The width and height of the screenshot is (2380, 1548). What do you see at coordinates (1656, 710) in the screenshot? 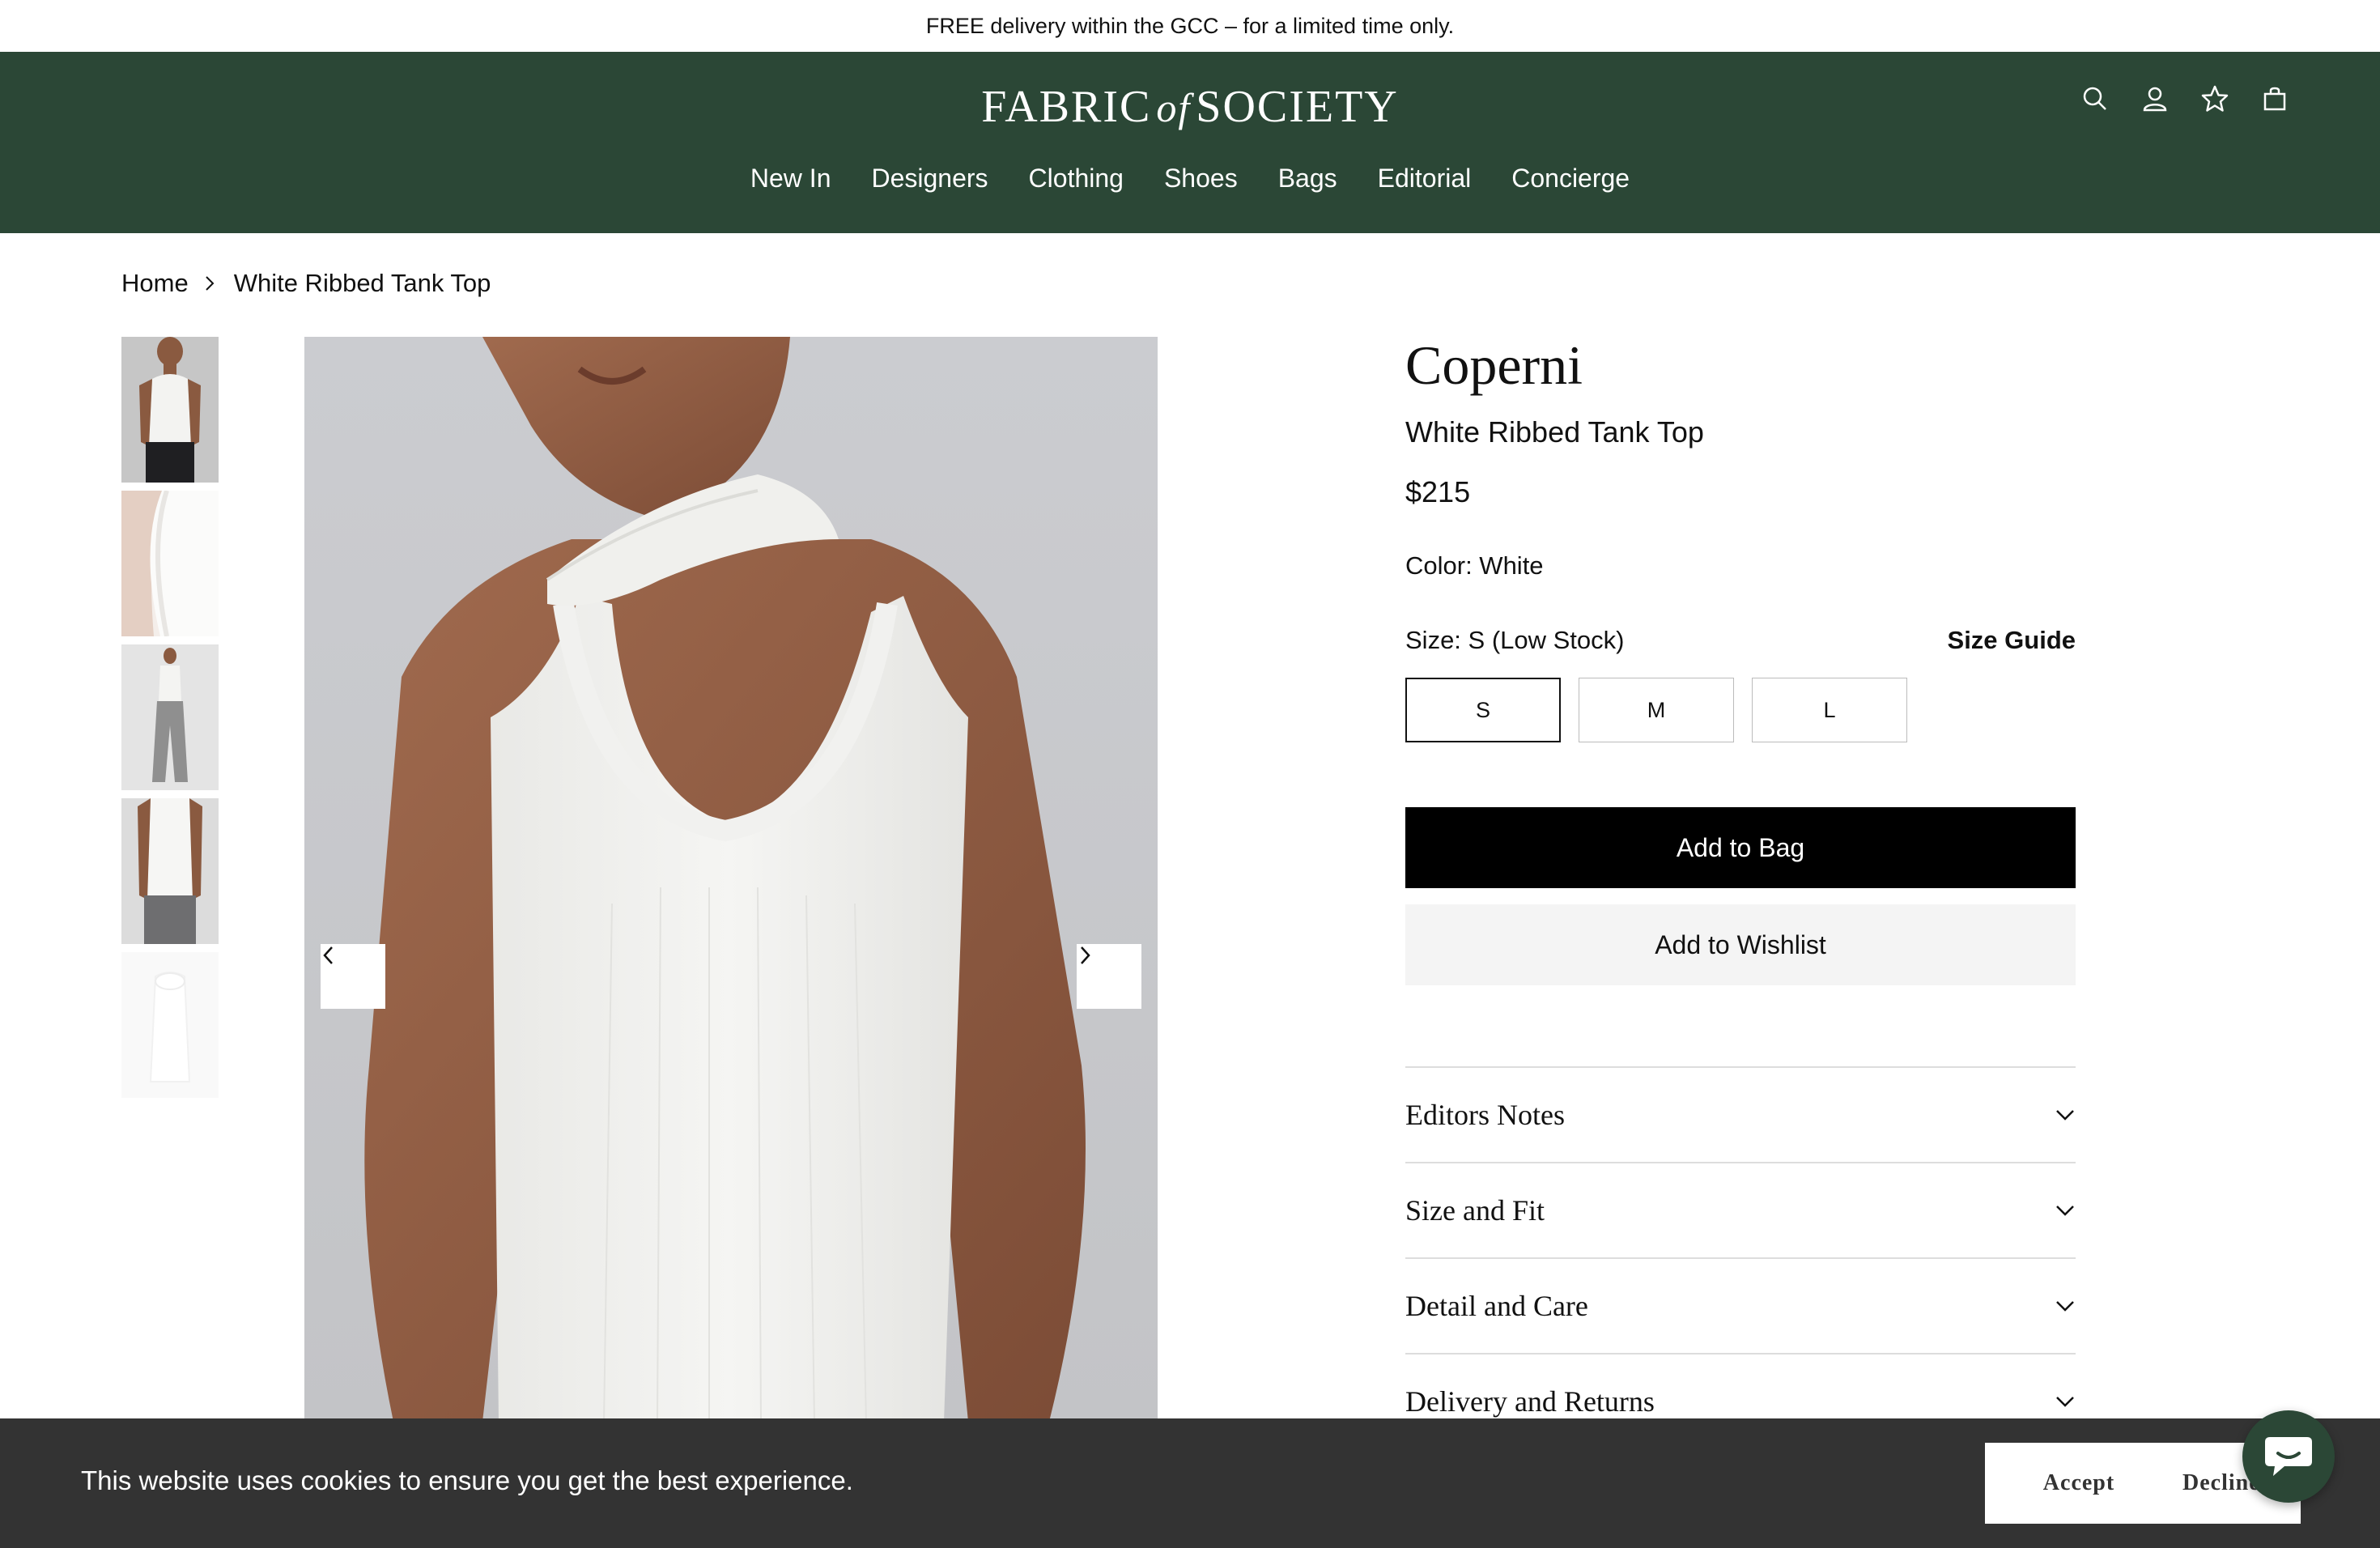
I see `size-option-m: M` at bounding box center [1656, 710].